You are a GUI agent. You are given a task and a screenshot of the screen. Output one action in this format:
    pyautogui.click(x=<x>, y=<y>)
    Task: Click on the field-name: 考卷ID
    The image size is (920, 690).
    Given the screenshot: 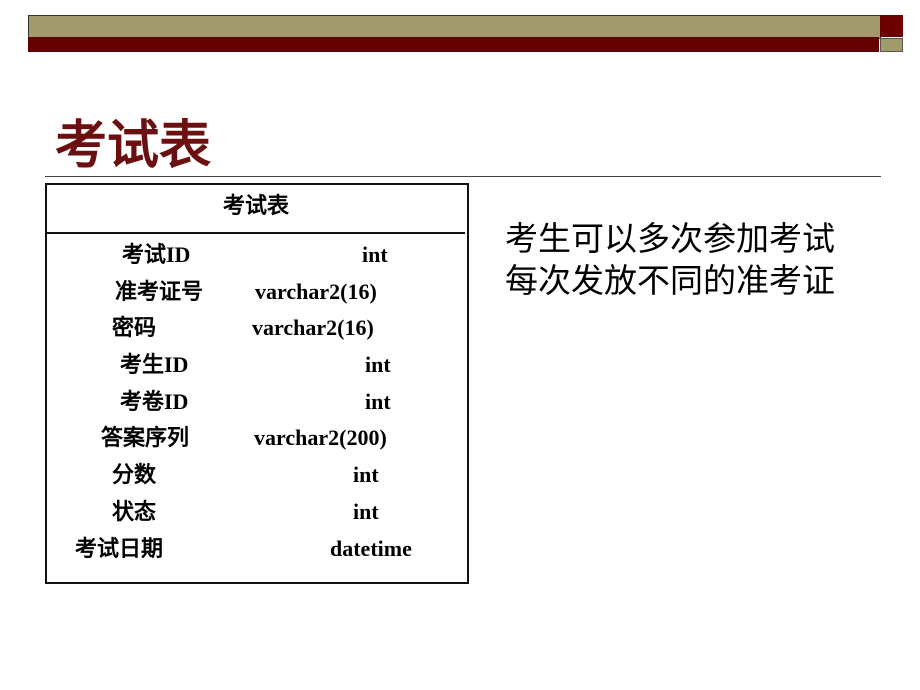 What is the action you would take?
    pyautogui.click(x=154, y=401)
    